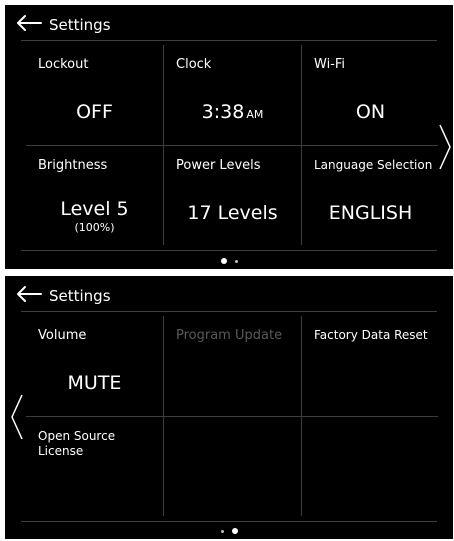 This screenshot has height=541, width=454. I want to click on setting-label: Factory Data Reset, so click(371, 335).